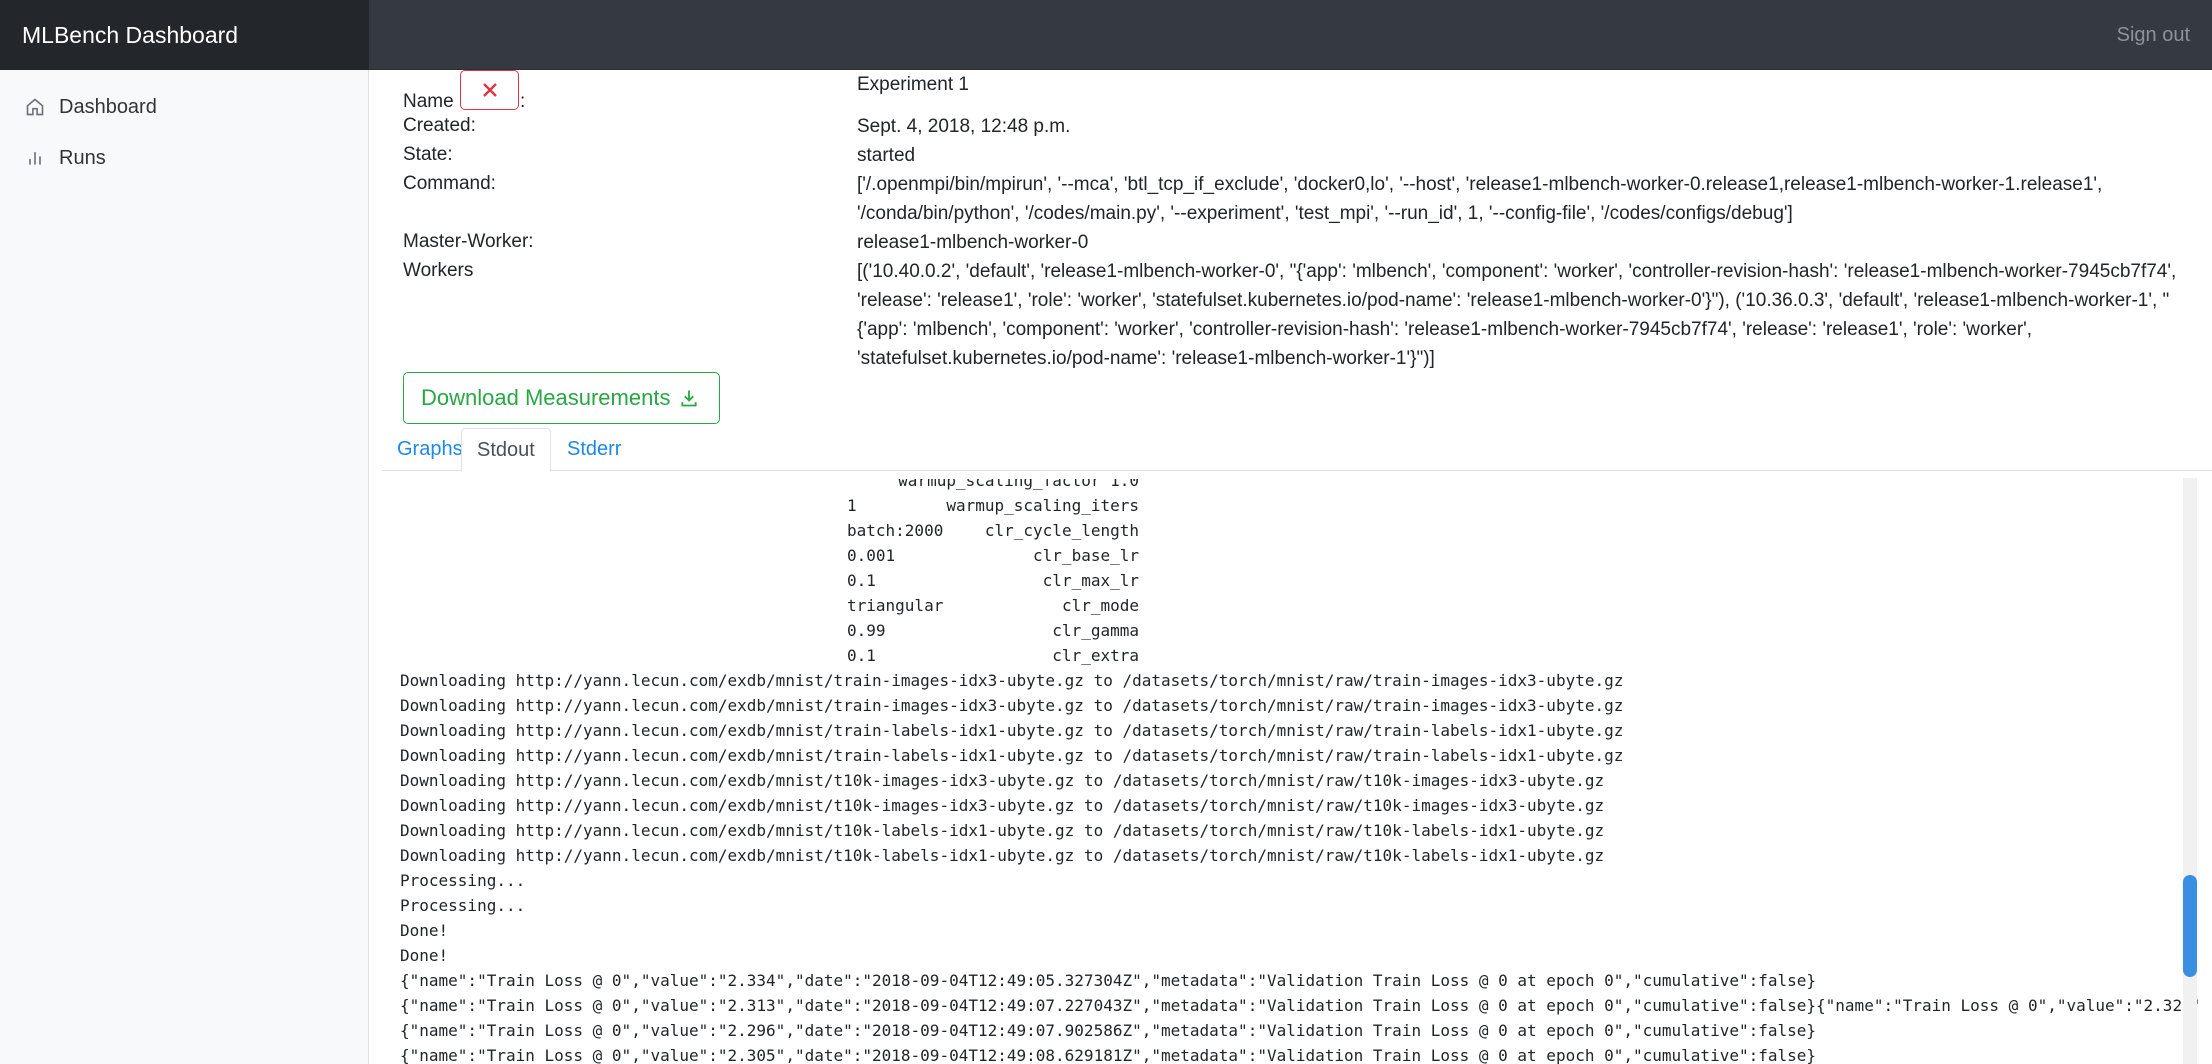 This screenshot has height=1064, width=2212. Describe the element at coordinates (184, 35) in the screenshot. I see `brand-title: MLBench Dashboard` at that location.